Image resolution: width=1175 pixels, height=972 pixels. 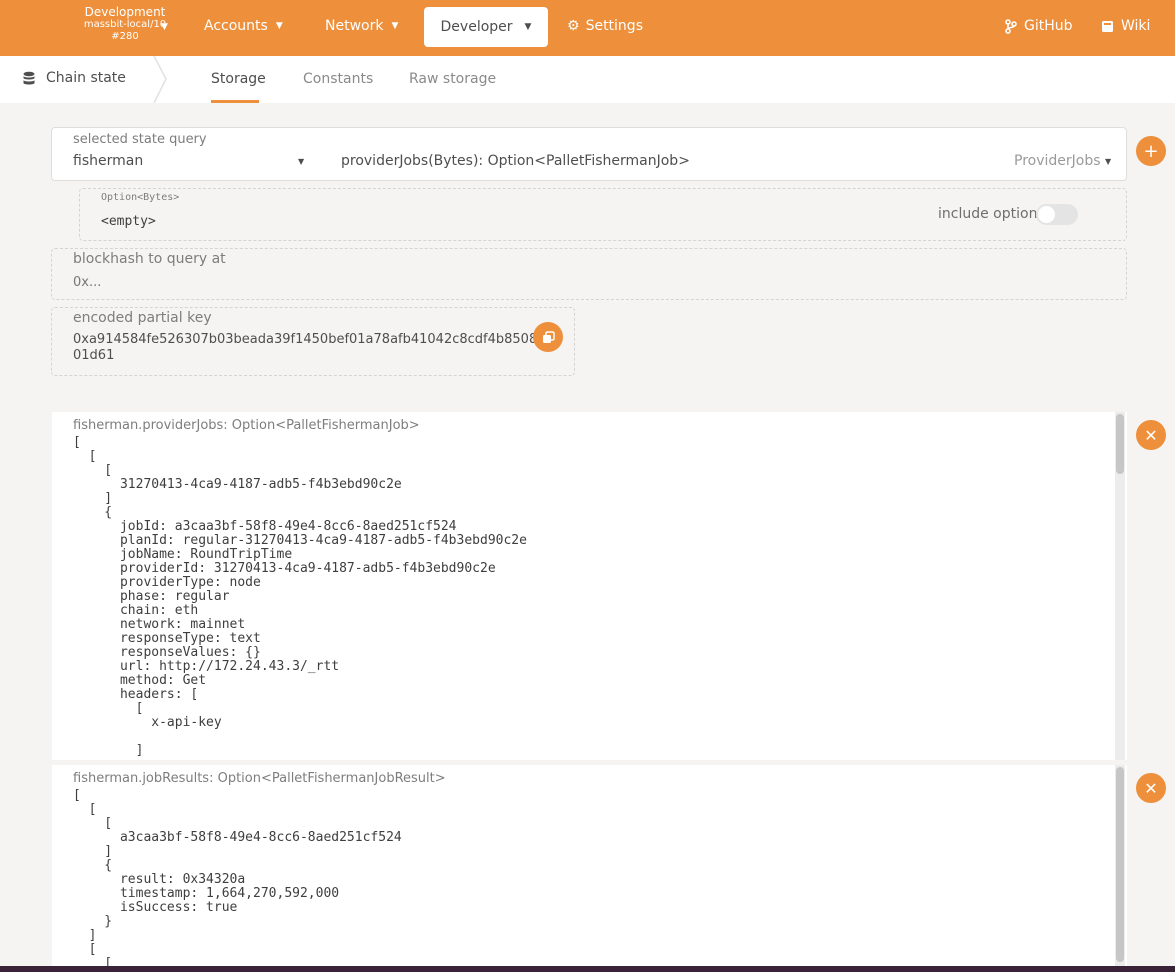 What do you see at coordinates (142, 318) in the screenshot?
I see `partial-key-label: encoded partial key` at bounding box center [142, 318].